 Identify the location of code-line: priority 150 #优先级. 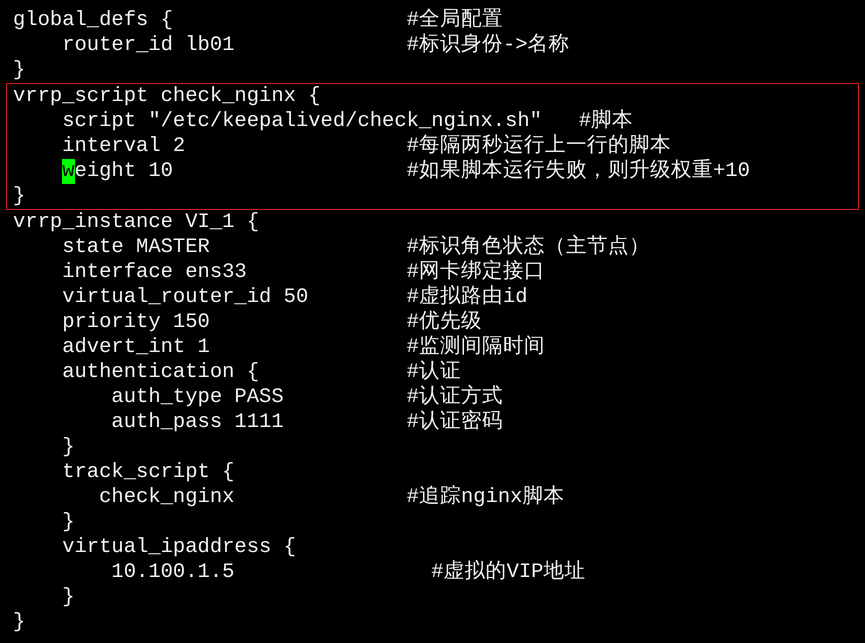
(271, 322).